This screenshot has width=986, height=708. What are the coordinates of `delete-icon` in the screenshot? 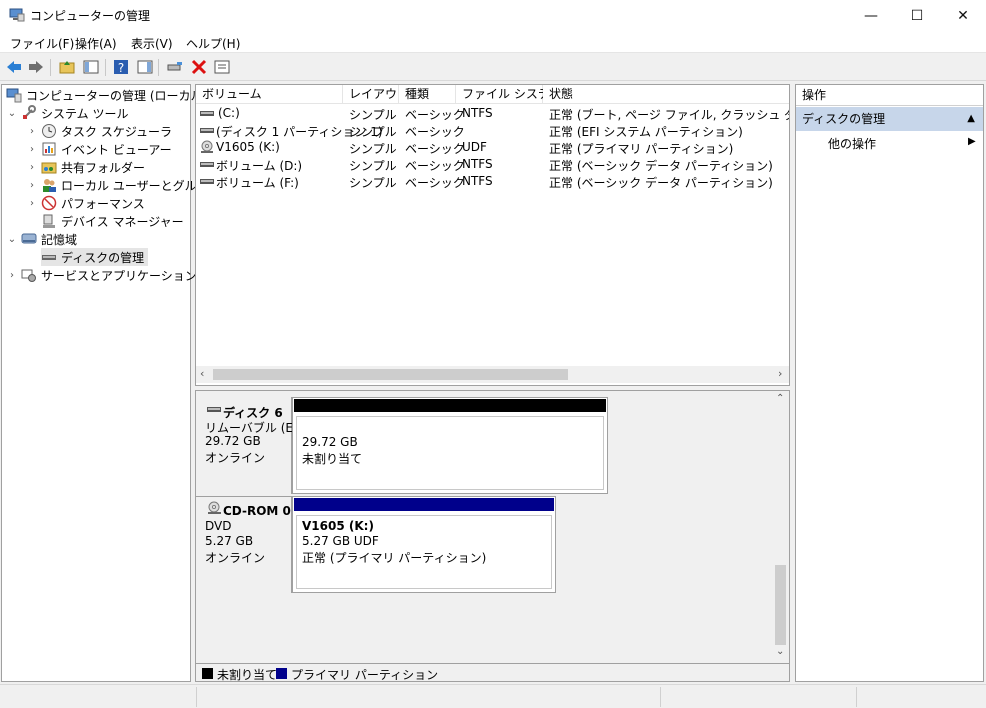 It's located at (199, 67).